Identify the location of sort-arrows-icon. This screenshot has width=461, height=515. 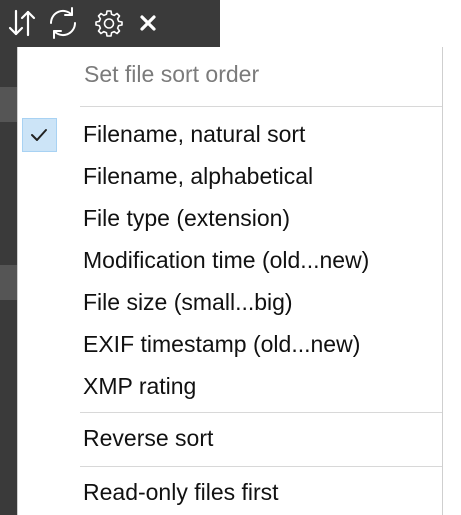
(22, 23).